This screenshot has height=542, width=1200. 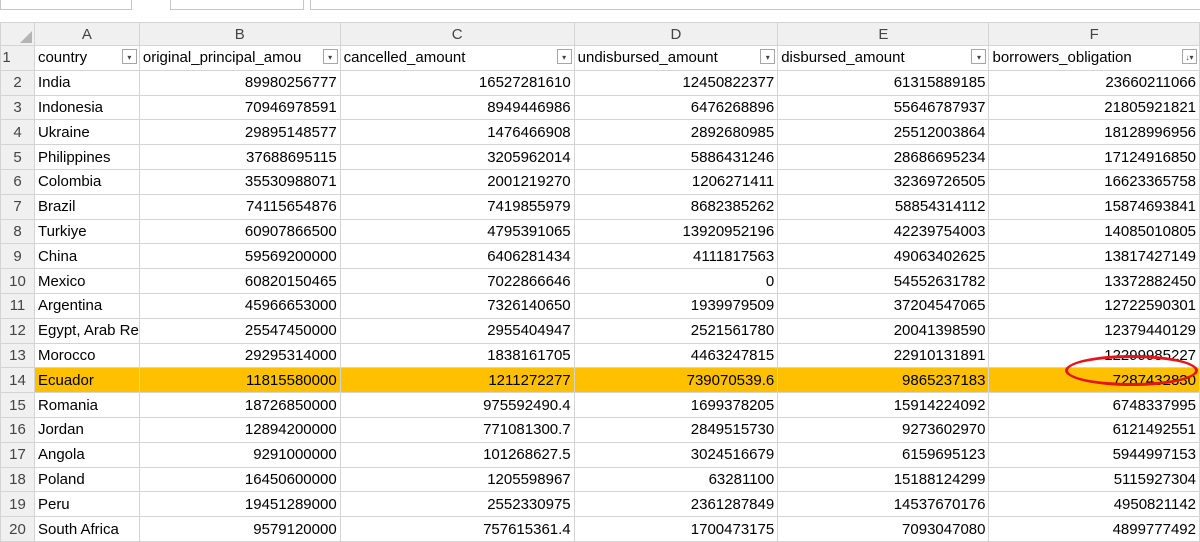 What do you see at coordinates (86, 231) in the screenshot?
I see `cell-country: Turkiye` at bounding box center [86, 231].